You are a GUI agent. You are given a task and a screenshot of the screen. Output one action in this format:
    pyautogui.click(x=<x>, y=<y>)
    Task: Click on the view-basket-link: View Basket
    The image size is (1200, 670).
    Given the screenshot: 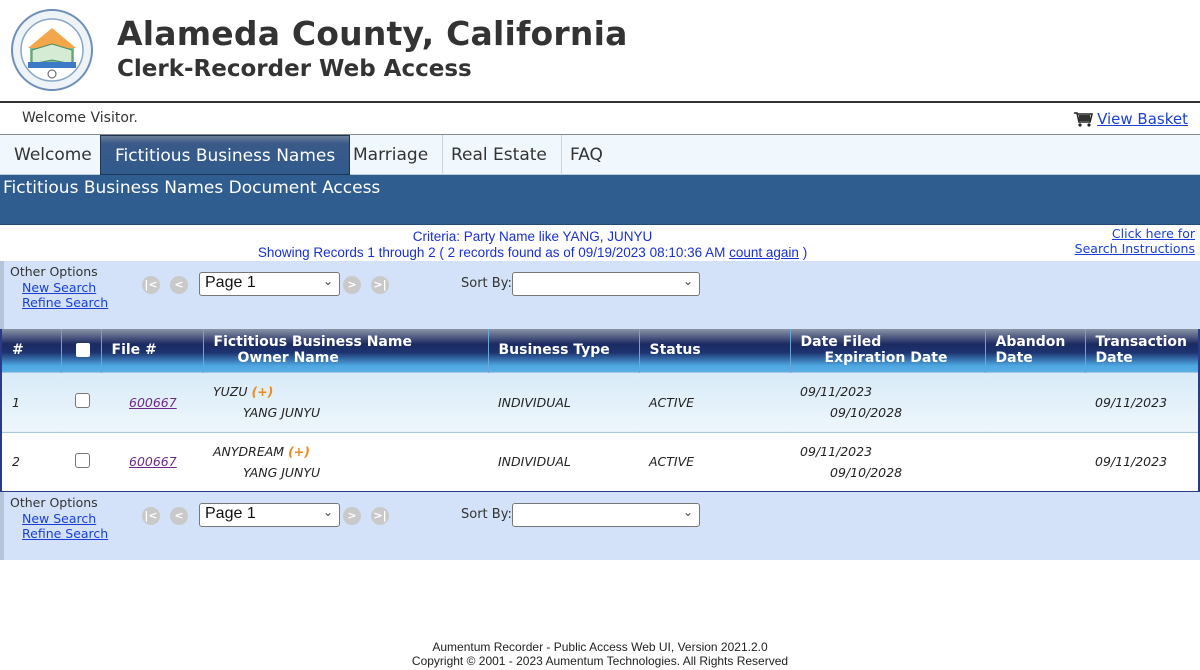 What is the action you would take?
    pyautogui.click(x=1142, y=119)
    